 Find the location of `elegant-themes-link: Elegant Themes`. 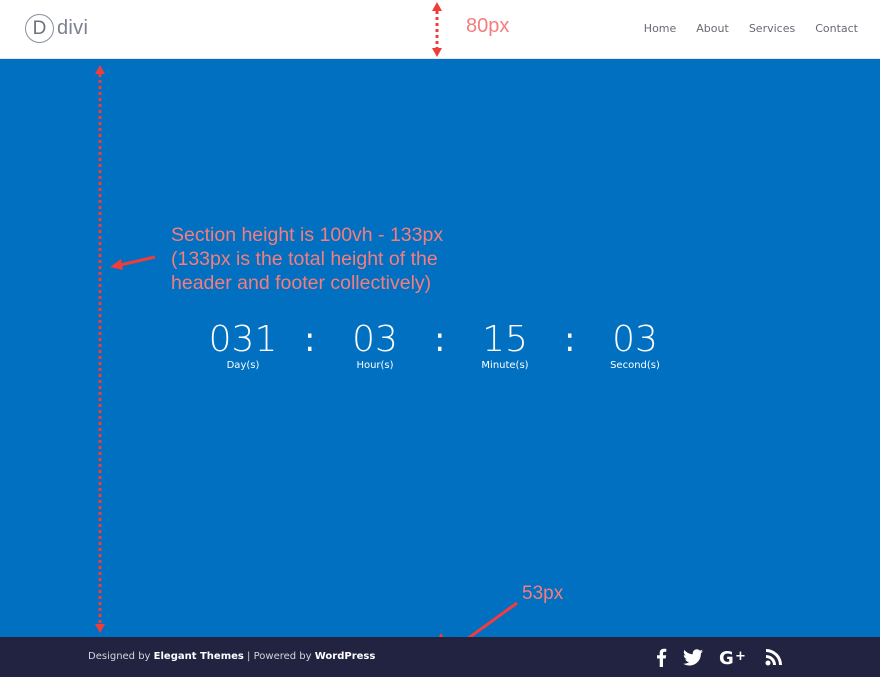

elegant-themes-link: Elegant Themes is located at coordinates (199, 656).